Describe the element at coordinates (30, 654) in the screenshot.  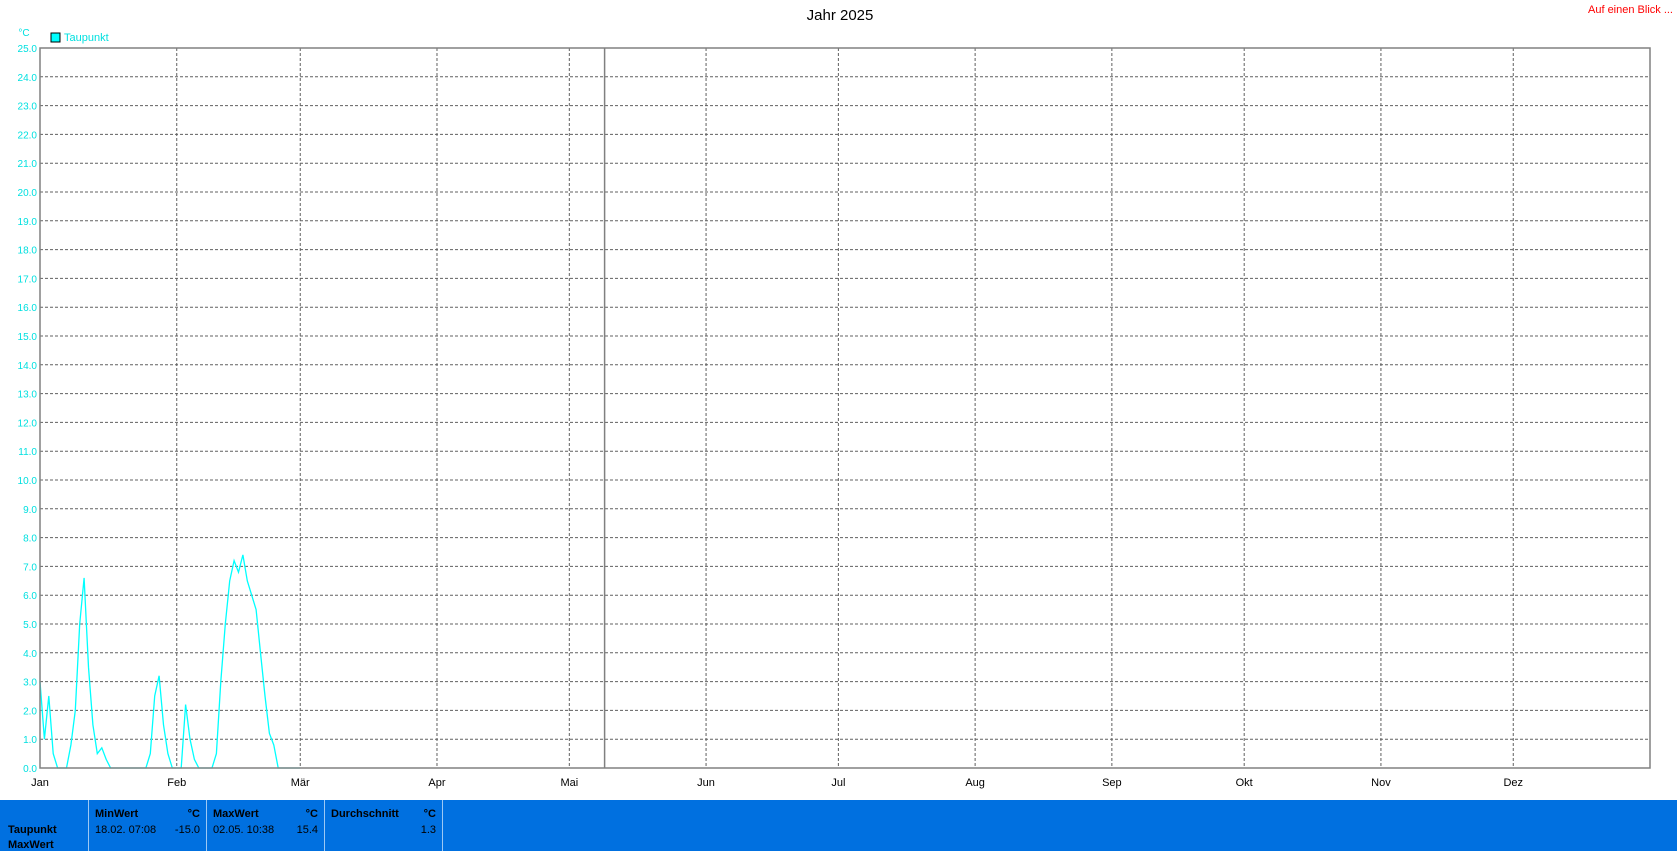
I see `y-tick-label: 4.0` at that location.